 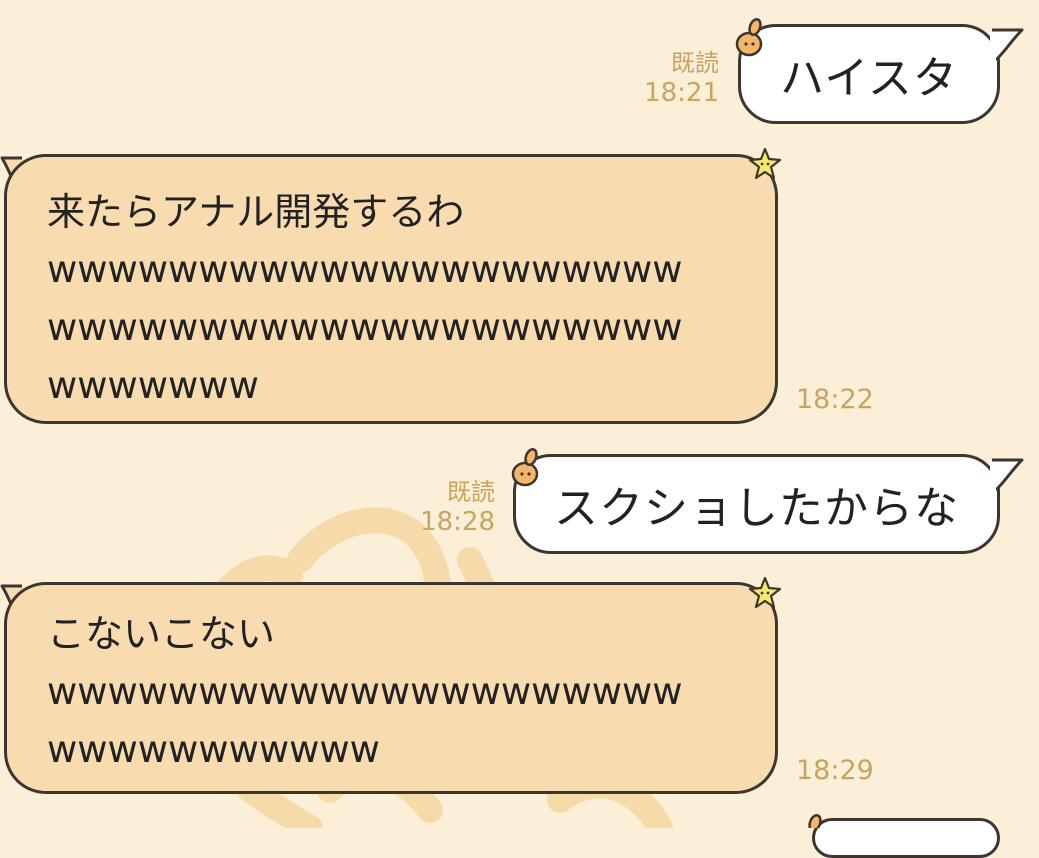 What do you see at coordinates (457, 522) in the screenshot?
I see `message-time: 18:28` at bounding box center [457, 522].